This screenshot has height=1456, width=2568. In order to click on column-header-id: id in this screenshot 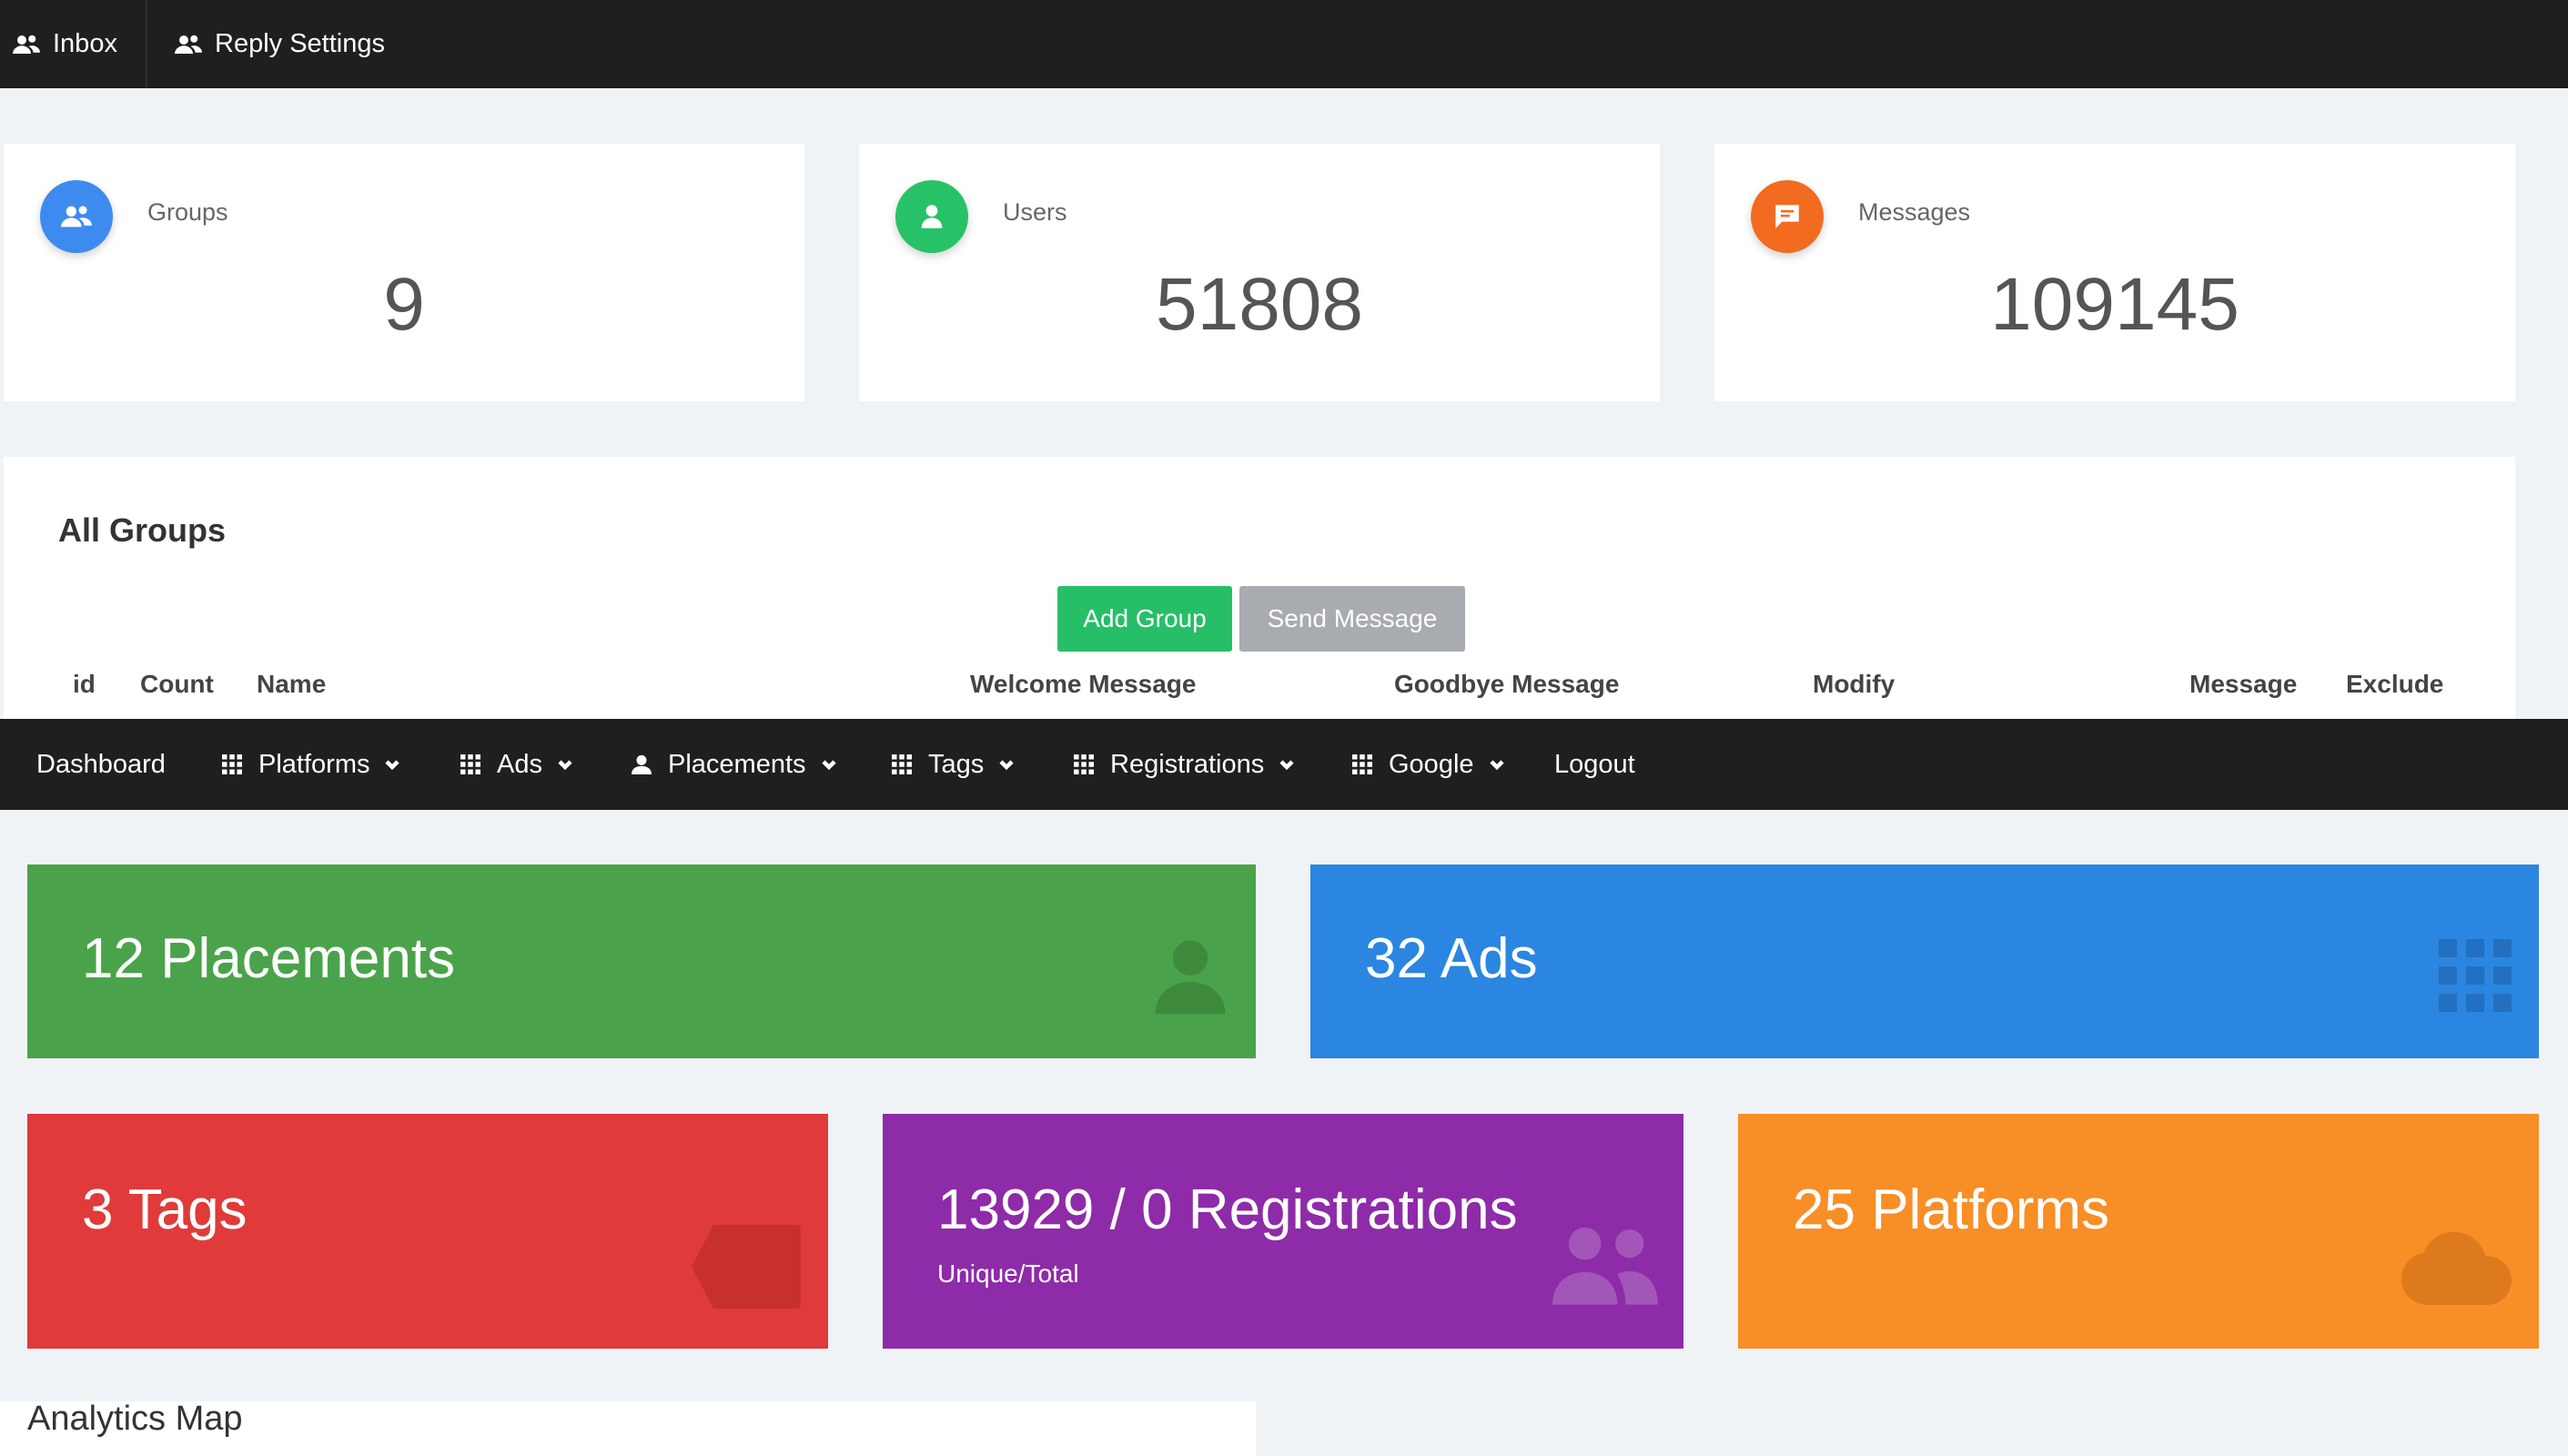, I will do `click(84, 685)`.